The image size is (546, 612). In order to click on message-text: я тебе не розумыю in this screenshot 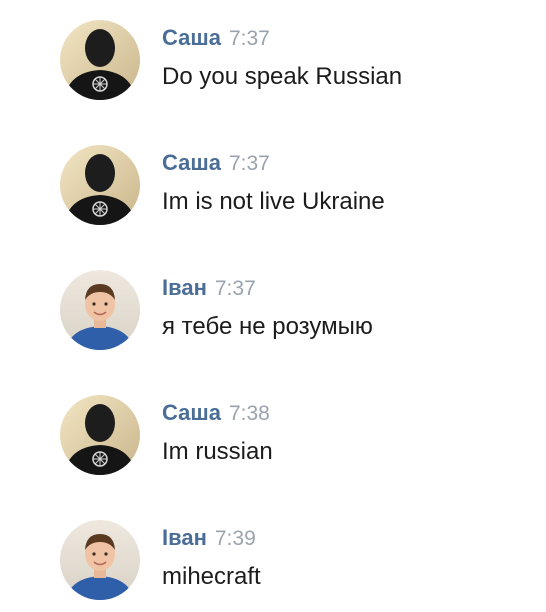, I will do `click(267, 326)`.